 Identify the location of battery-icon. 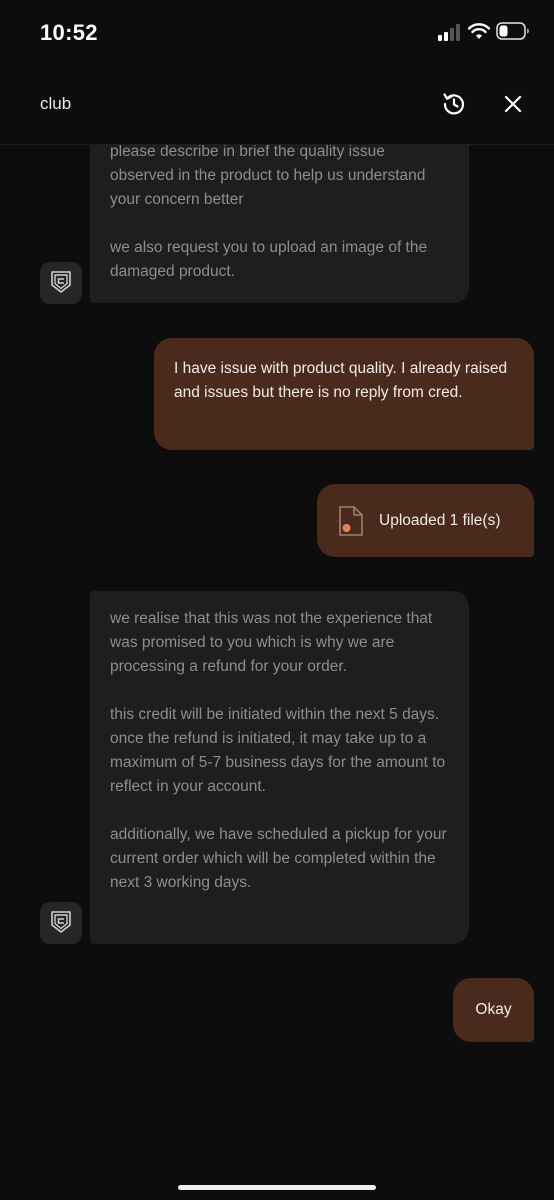
(513, 31).